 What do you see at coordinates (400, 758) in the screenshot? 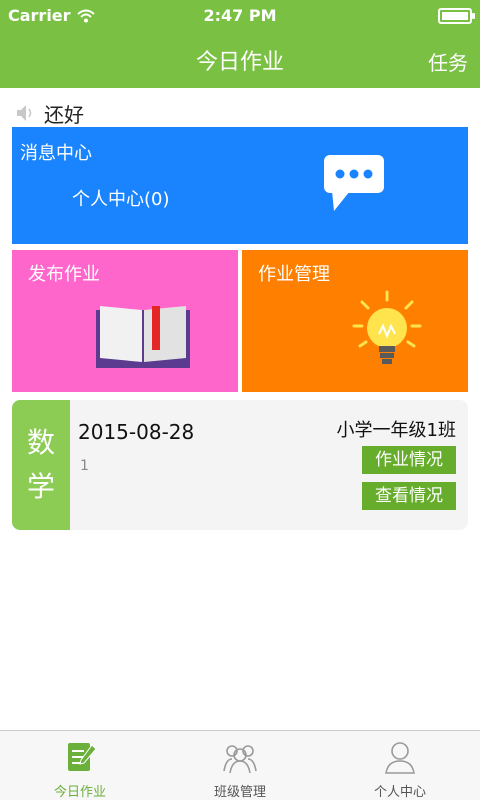
I see `person-icon` at bounding box center [400, 758].